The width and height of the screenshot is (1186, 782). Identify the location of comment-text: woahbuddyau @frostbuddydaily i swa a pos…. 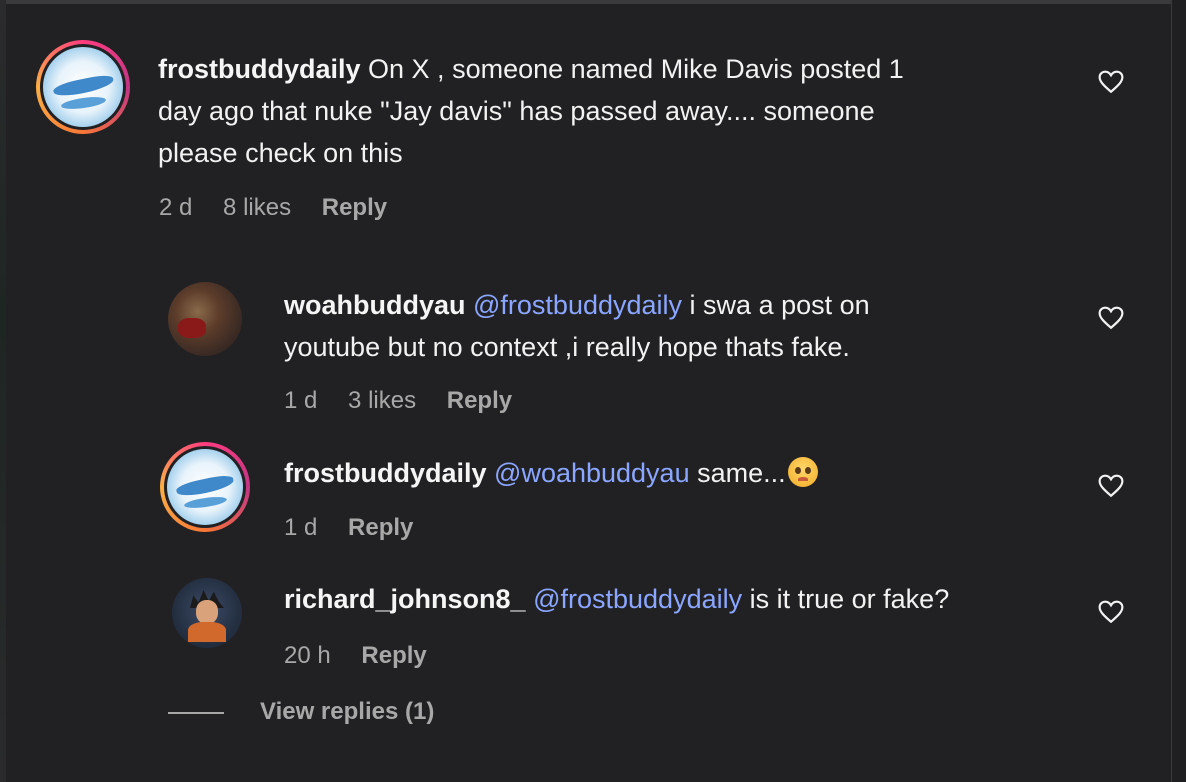
(684, 326).